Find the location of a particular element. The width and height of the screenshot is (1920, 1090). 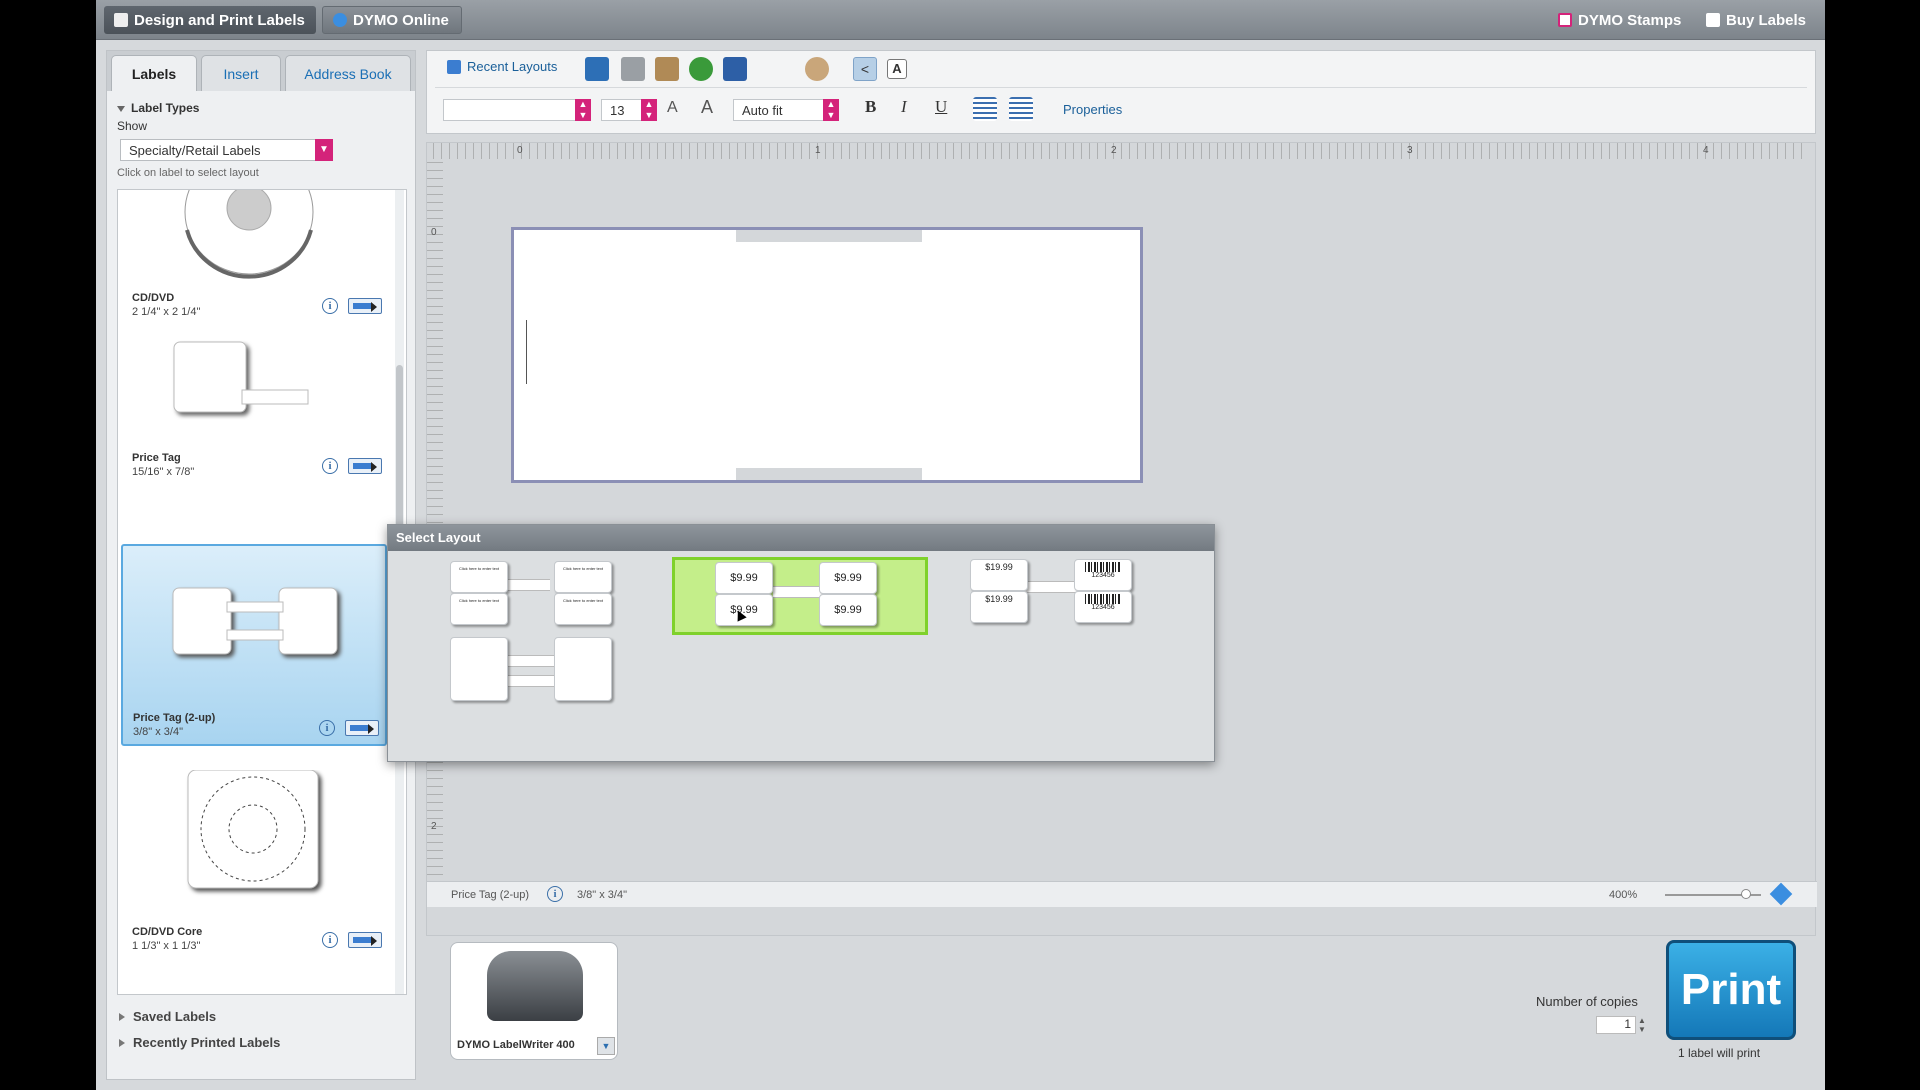

ruler-tick-label: 0 is located at coordinates (520, 150).